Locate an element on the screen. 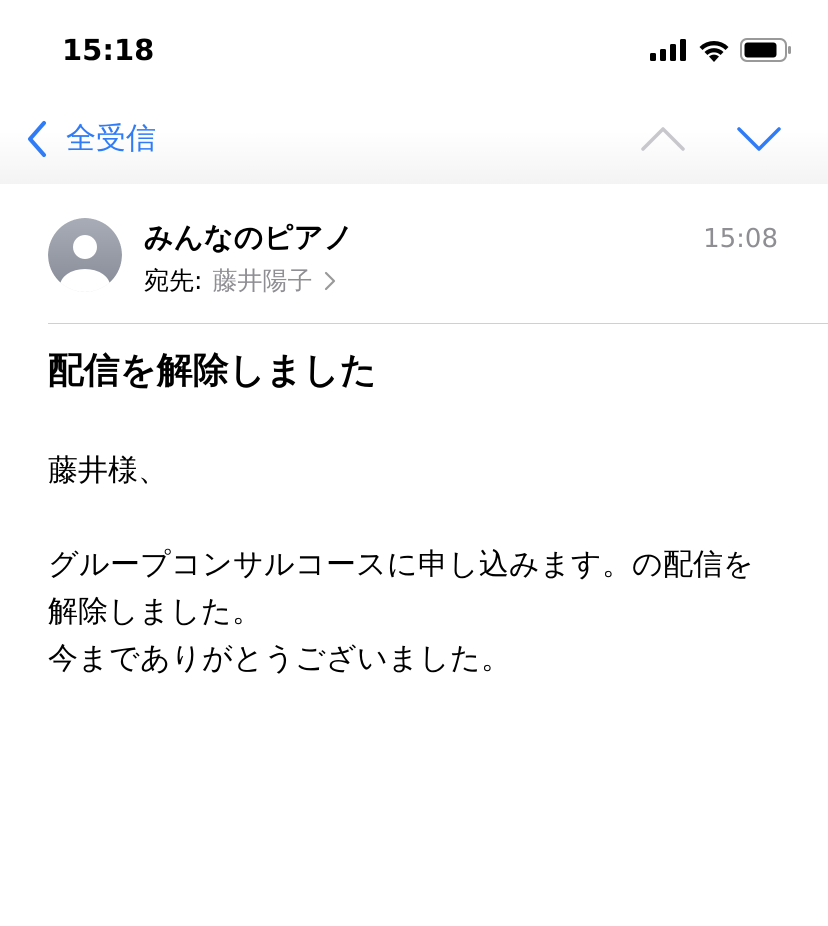 This screenshot has width=828, height=926. next-message-button is located at coordinates (759, 139).